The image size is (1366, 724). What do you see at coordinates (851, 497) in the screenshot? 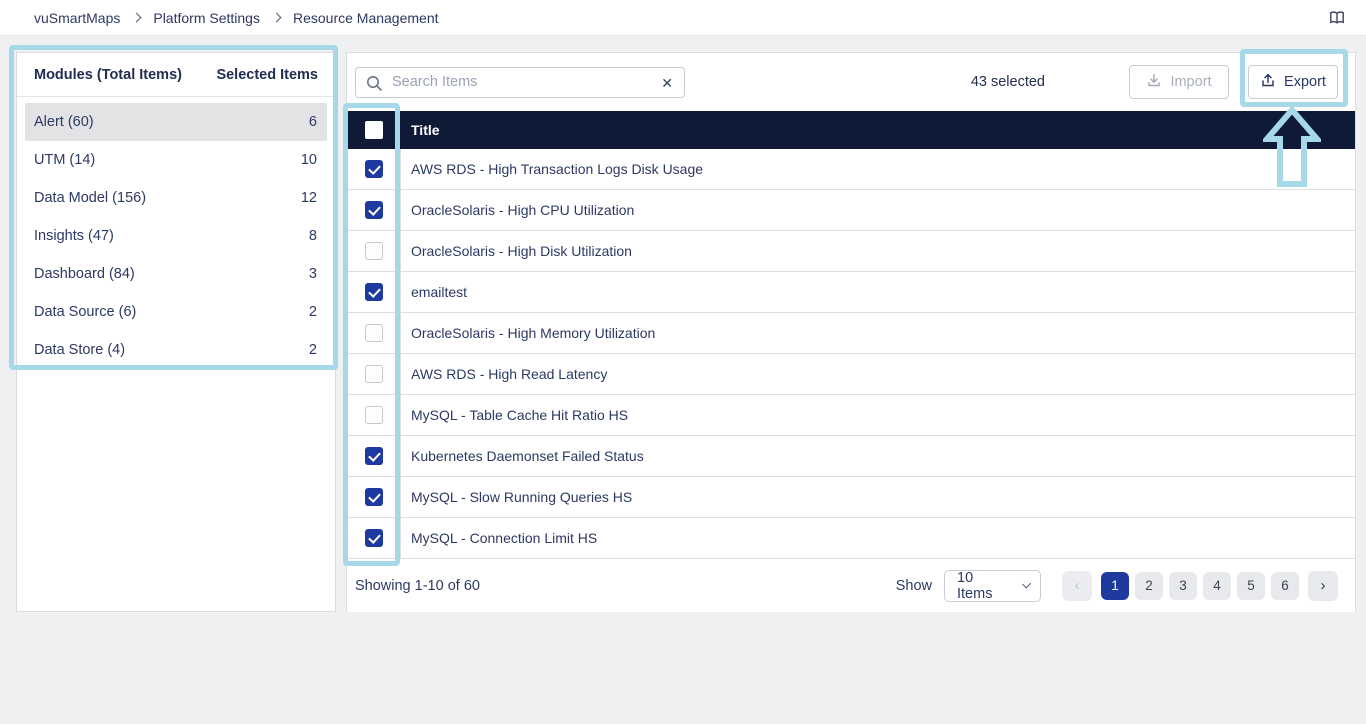
I see `table-row: MySQL - Slow Running Queries HS` at bounding box center [851, 497].